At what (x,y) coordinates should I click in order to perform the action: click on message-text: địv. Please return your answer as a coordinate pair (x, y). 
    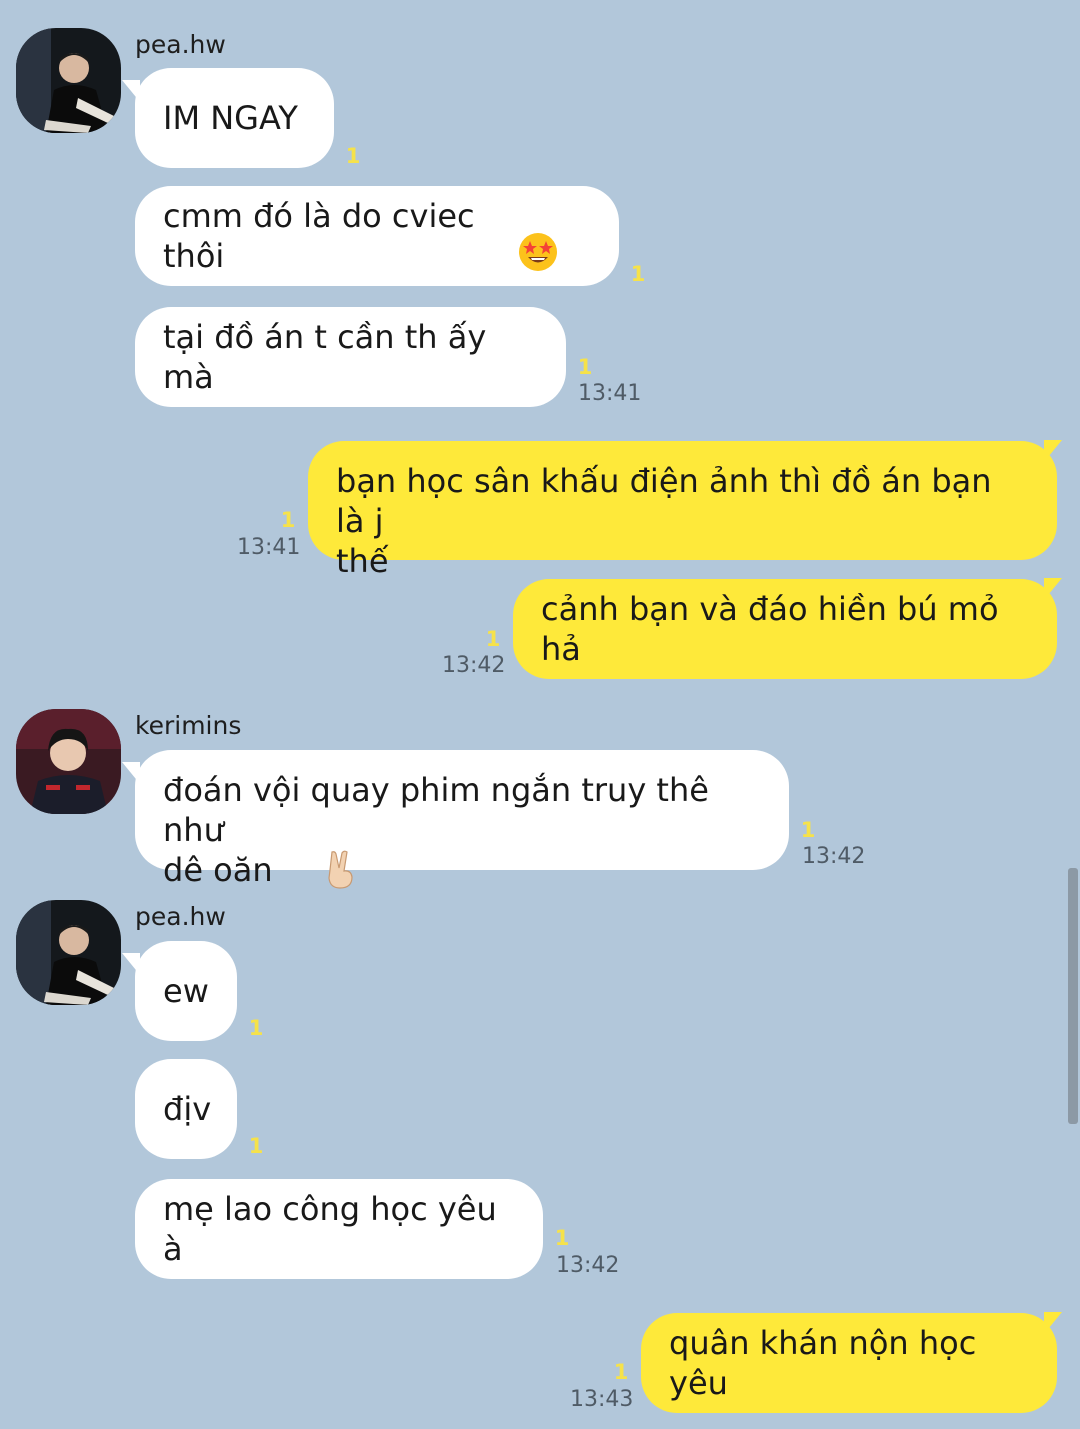
    Looking at the image, I should click on (187, 1109).